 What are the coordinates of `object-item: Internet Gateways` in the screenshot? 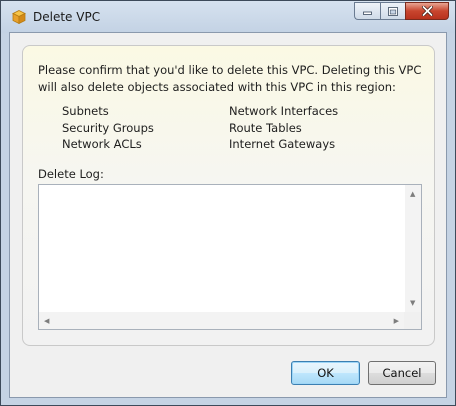 It's located at (282, 144).